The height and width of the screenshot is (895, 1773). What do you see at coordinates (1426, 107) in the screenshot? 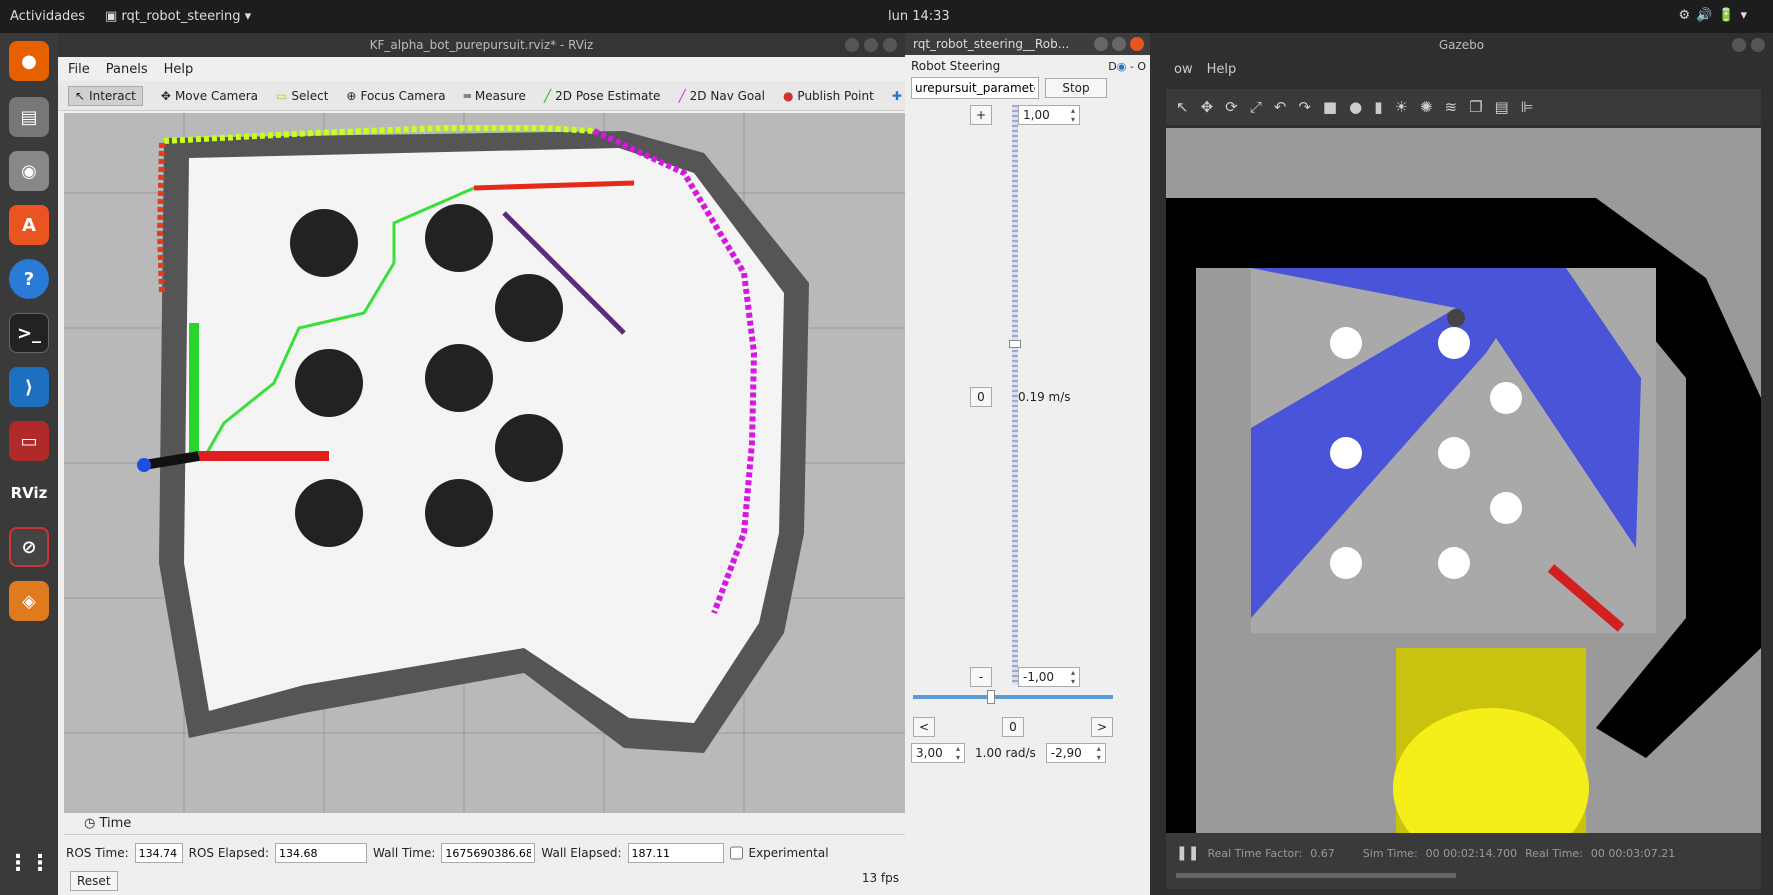
I see `spotlight-icon: ✺` at bounding box center [1426, 107].